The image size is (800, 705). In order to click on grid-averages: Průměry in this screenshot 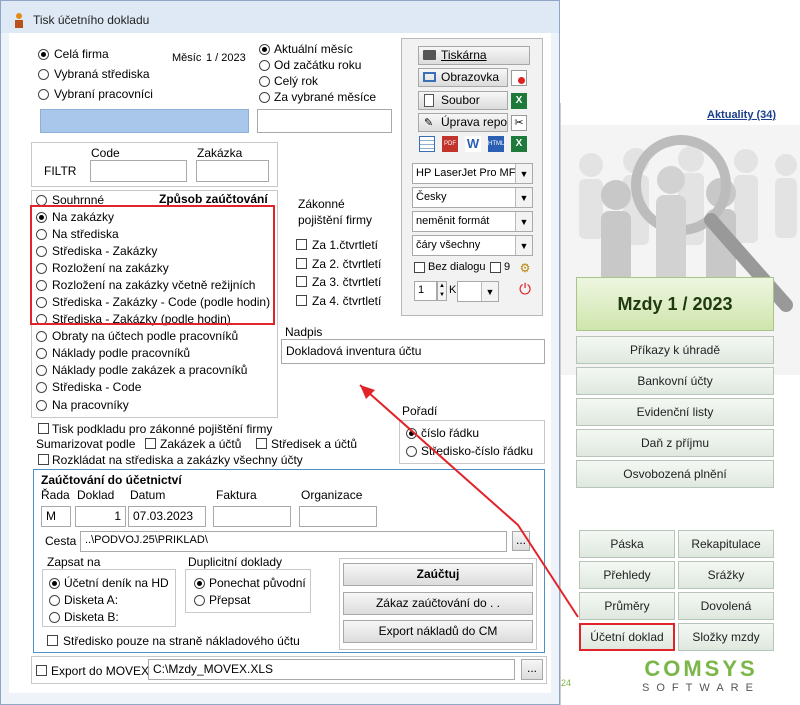, I will do `click(627, 606)`.